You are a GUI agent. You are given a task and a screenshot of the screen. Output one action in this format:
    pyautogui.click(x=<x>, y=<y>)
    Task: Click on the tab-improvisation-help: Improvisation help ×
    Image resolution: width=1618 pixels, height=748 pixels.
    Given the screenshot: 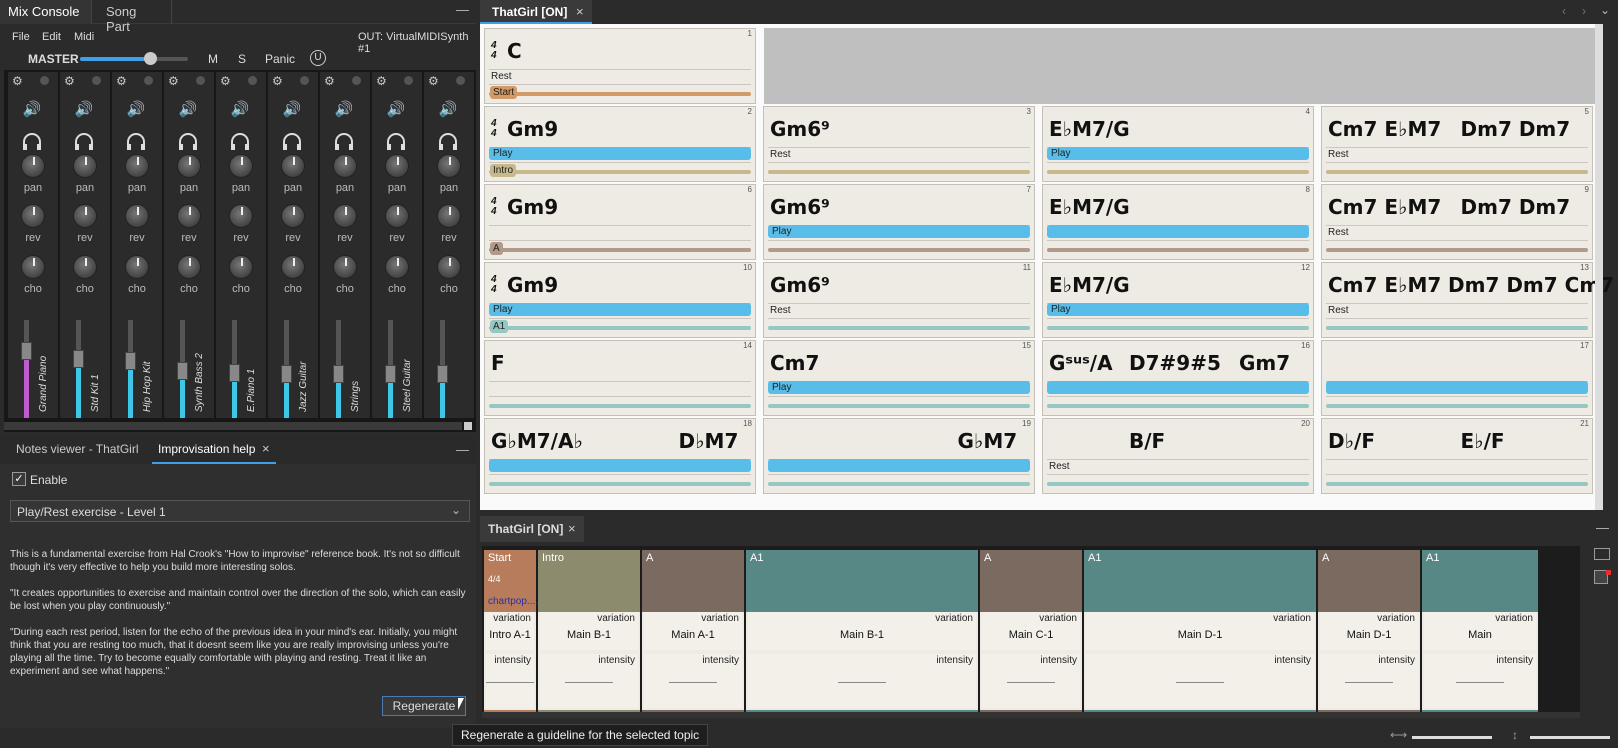 What is the action you would take?
    pyautogui.click(x=214, y=450)
    